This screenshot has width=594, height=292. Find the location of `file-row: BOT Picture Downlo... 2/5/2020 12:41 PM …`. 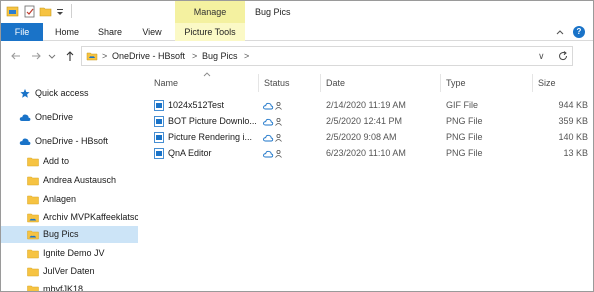

file-row: BOT Picture Downlo... 2/5/2020 12:41 PM … is located at coordinates (370, 121).